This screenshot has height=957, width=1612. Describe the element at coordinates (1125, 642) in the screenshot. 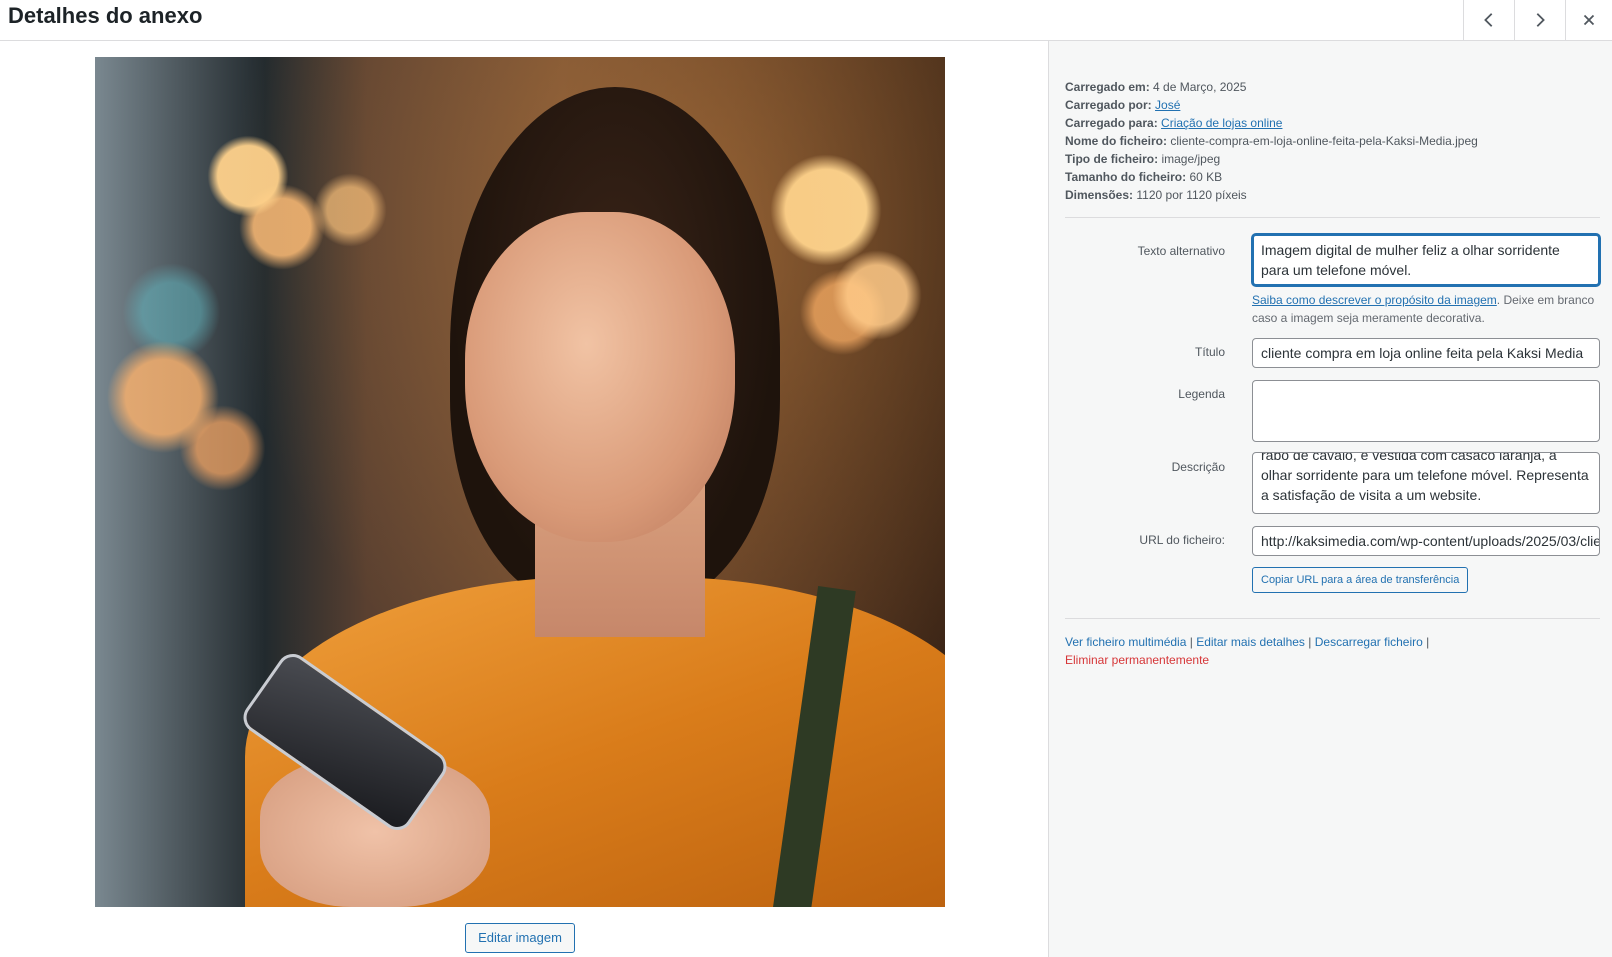

I see `view-media-link: Ver ficheiro multimédia` at that location.